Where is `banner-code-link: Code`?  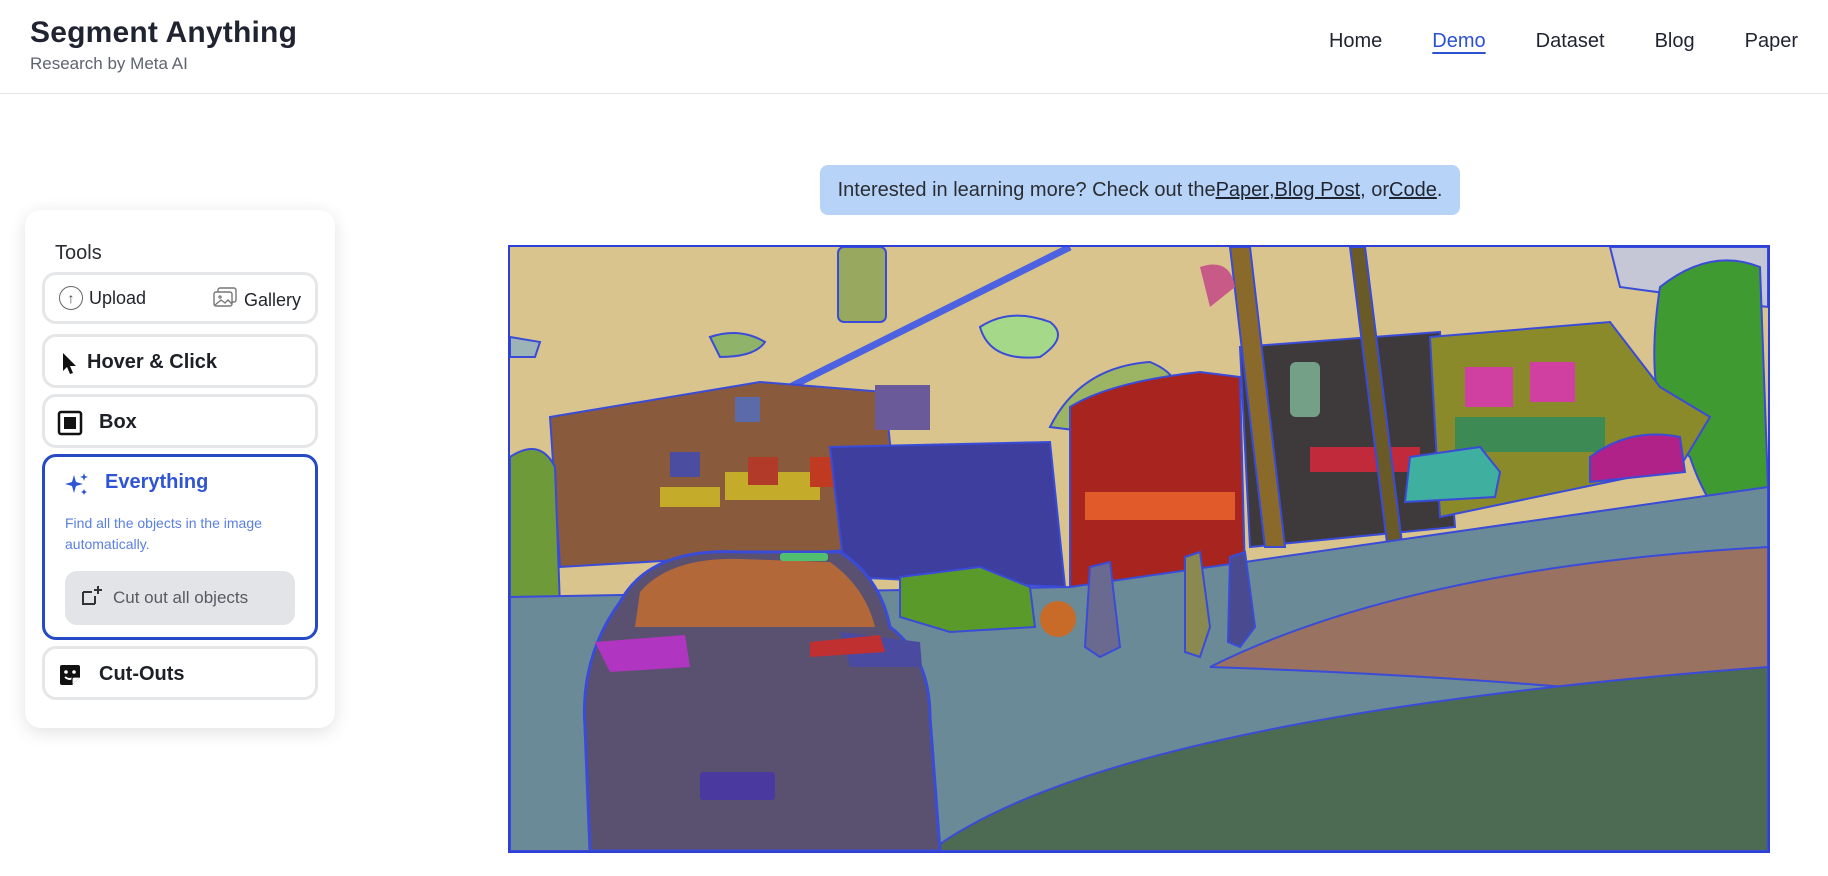 banner-code-link: Code is located at coordinates (1413, 190).